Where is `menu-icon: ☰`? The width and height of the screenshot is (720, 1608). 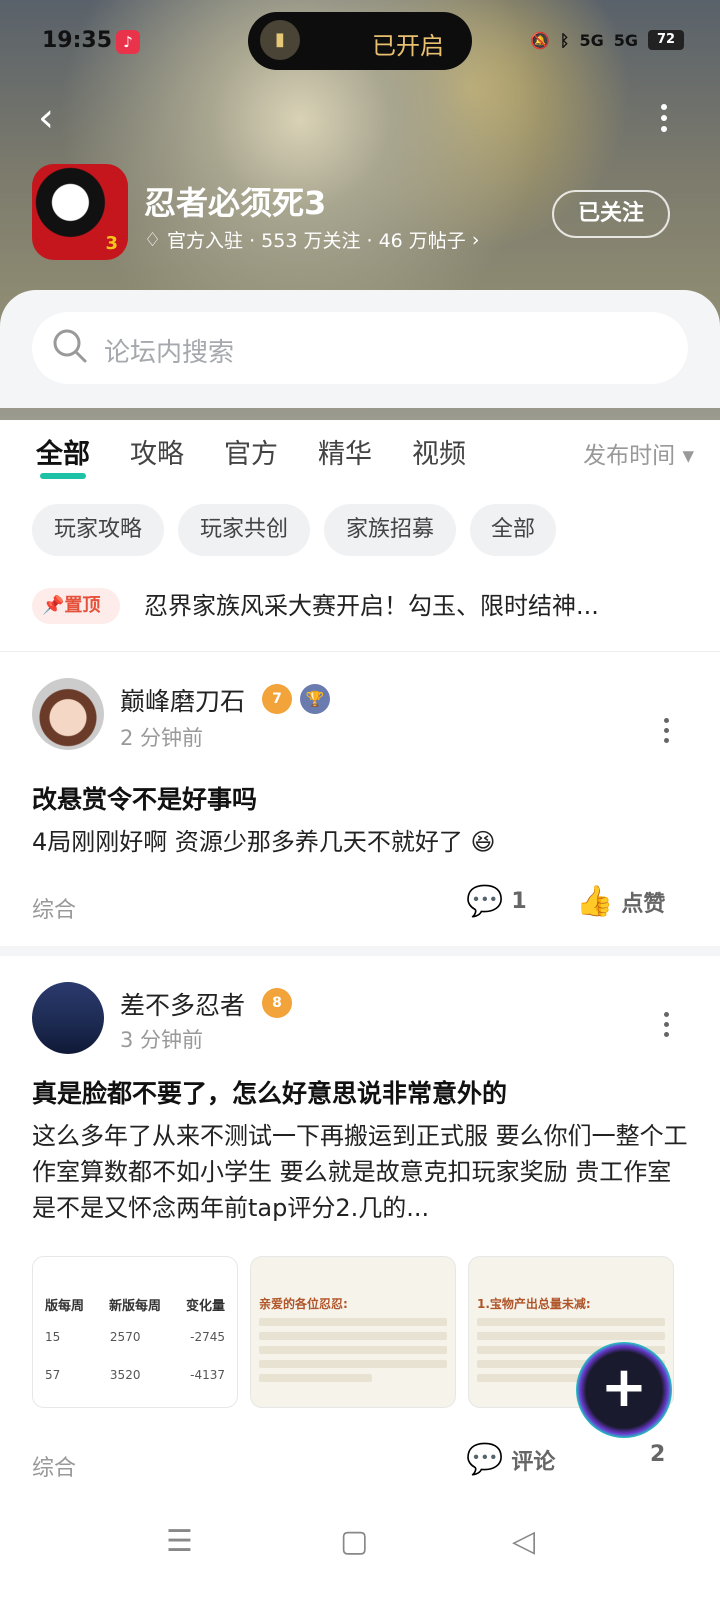
menu-icon: ☰ is located at coordinates (179, 1541).